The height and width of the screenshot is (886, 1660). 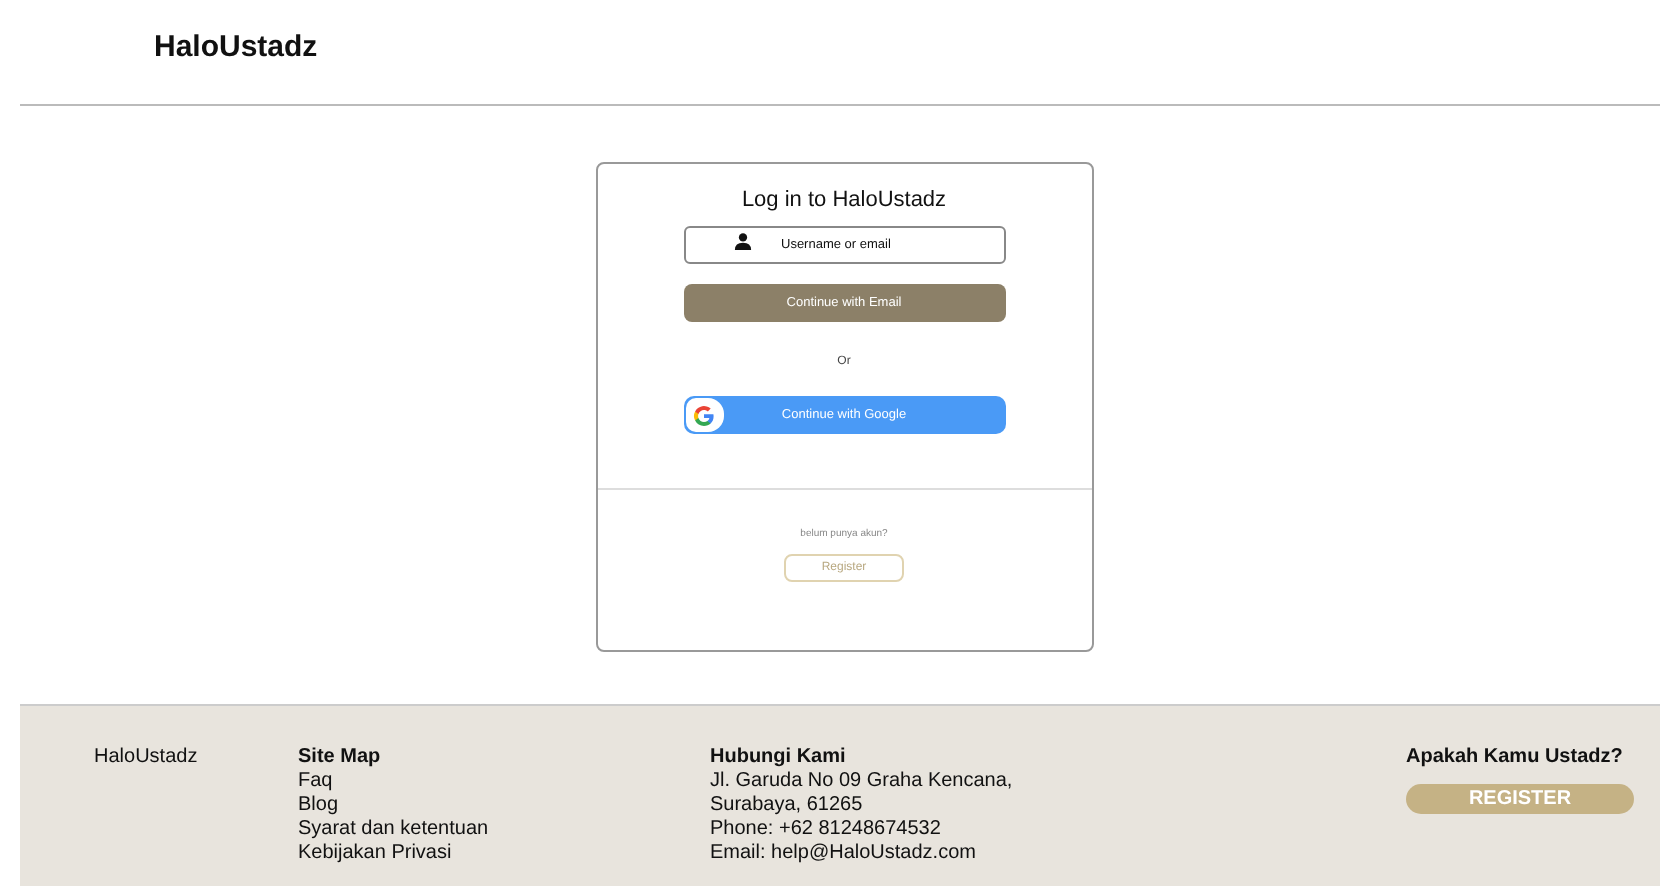 I want to click on footer-link: Kebijakan Privasi, so click(x=504, y=854).